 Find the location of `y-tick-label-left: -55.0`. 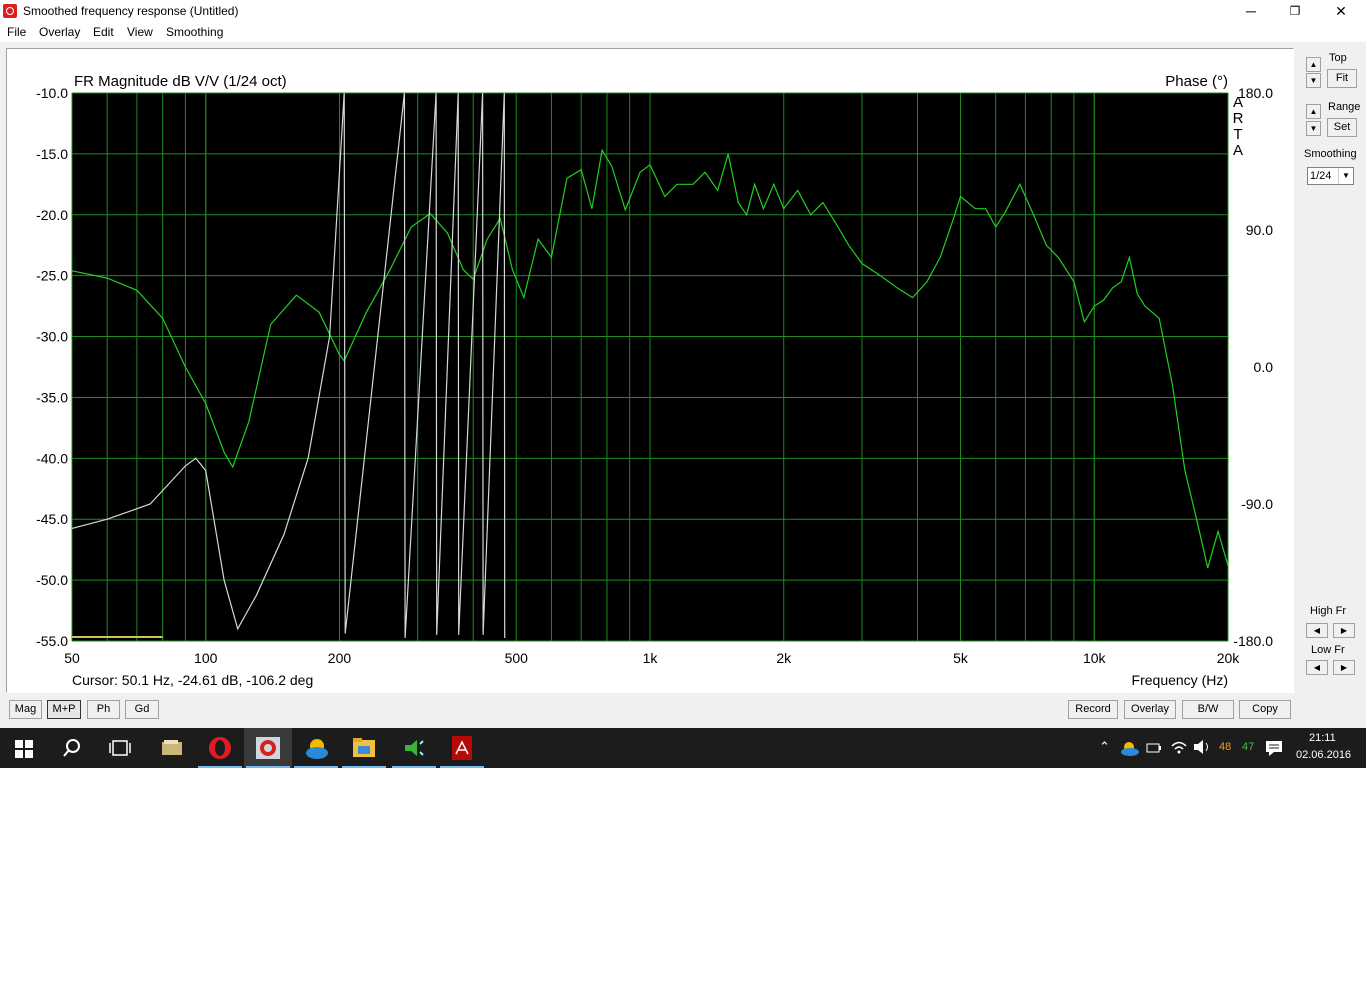

y-tick-label-left: -55.0 is located at coordinates (52, 641).